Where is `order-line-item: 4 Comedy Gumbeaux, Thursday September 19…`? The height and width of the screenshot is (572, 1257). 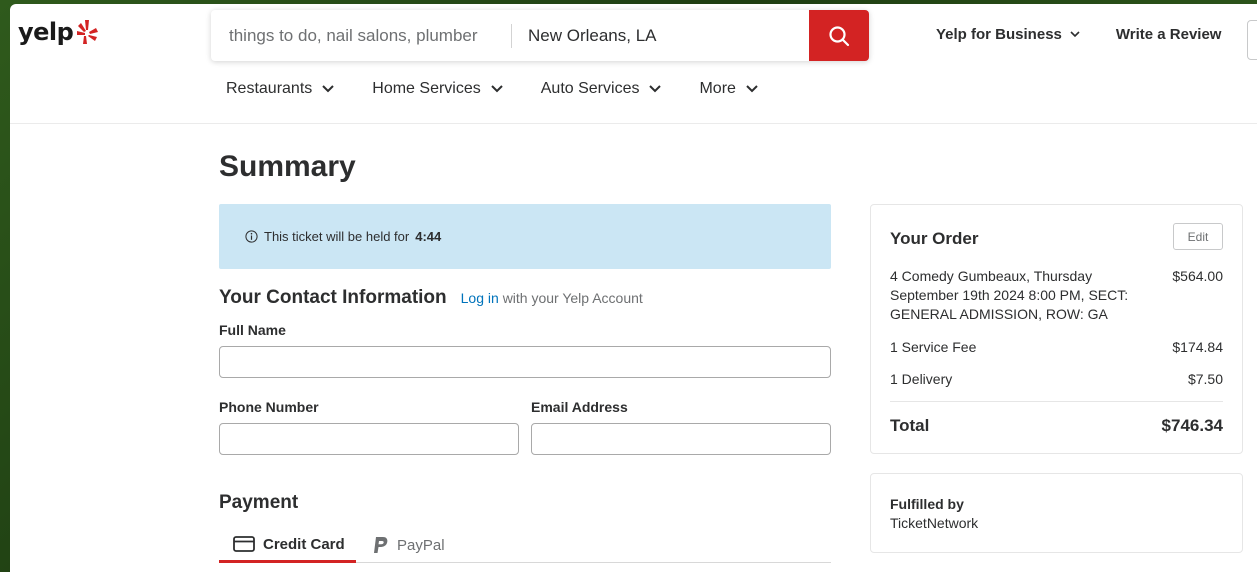 order-line-item: 4 Comedy Gumbeaux, Thursday September 19… is located at coordinates (1056, 295).